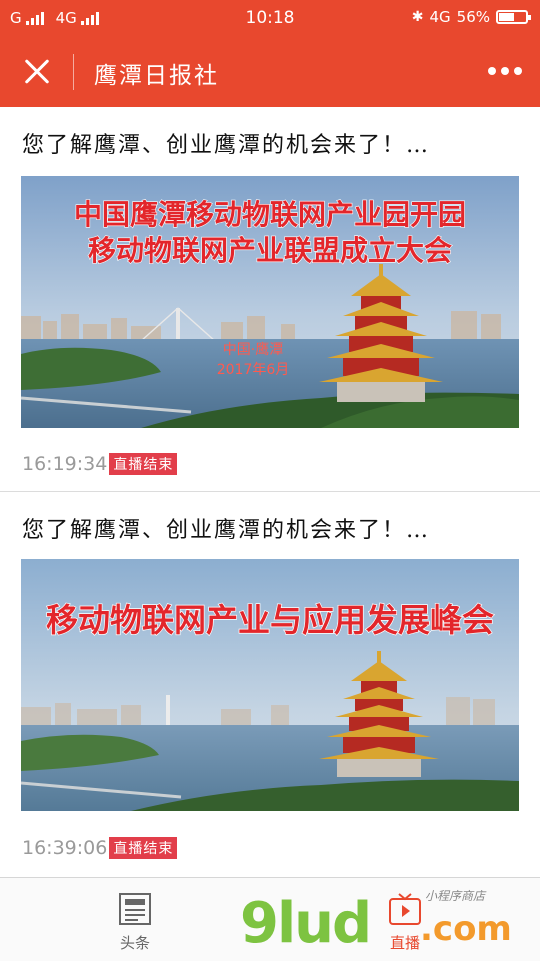  Describe the element at coordinates (156, 76) in the screenshot. I see `page-title: 鹰潭日报社` at that location.